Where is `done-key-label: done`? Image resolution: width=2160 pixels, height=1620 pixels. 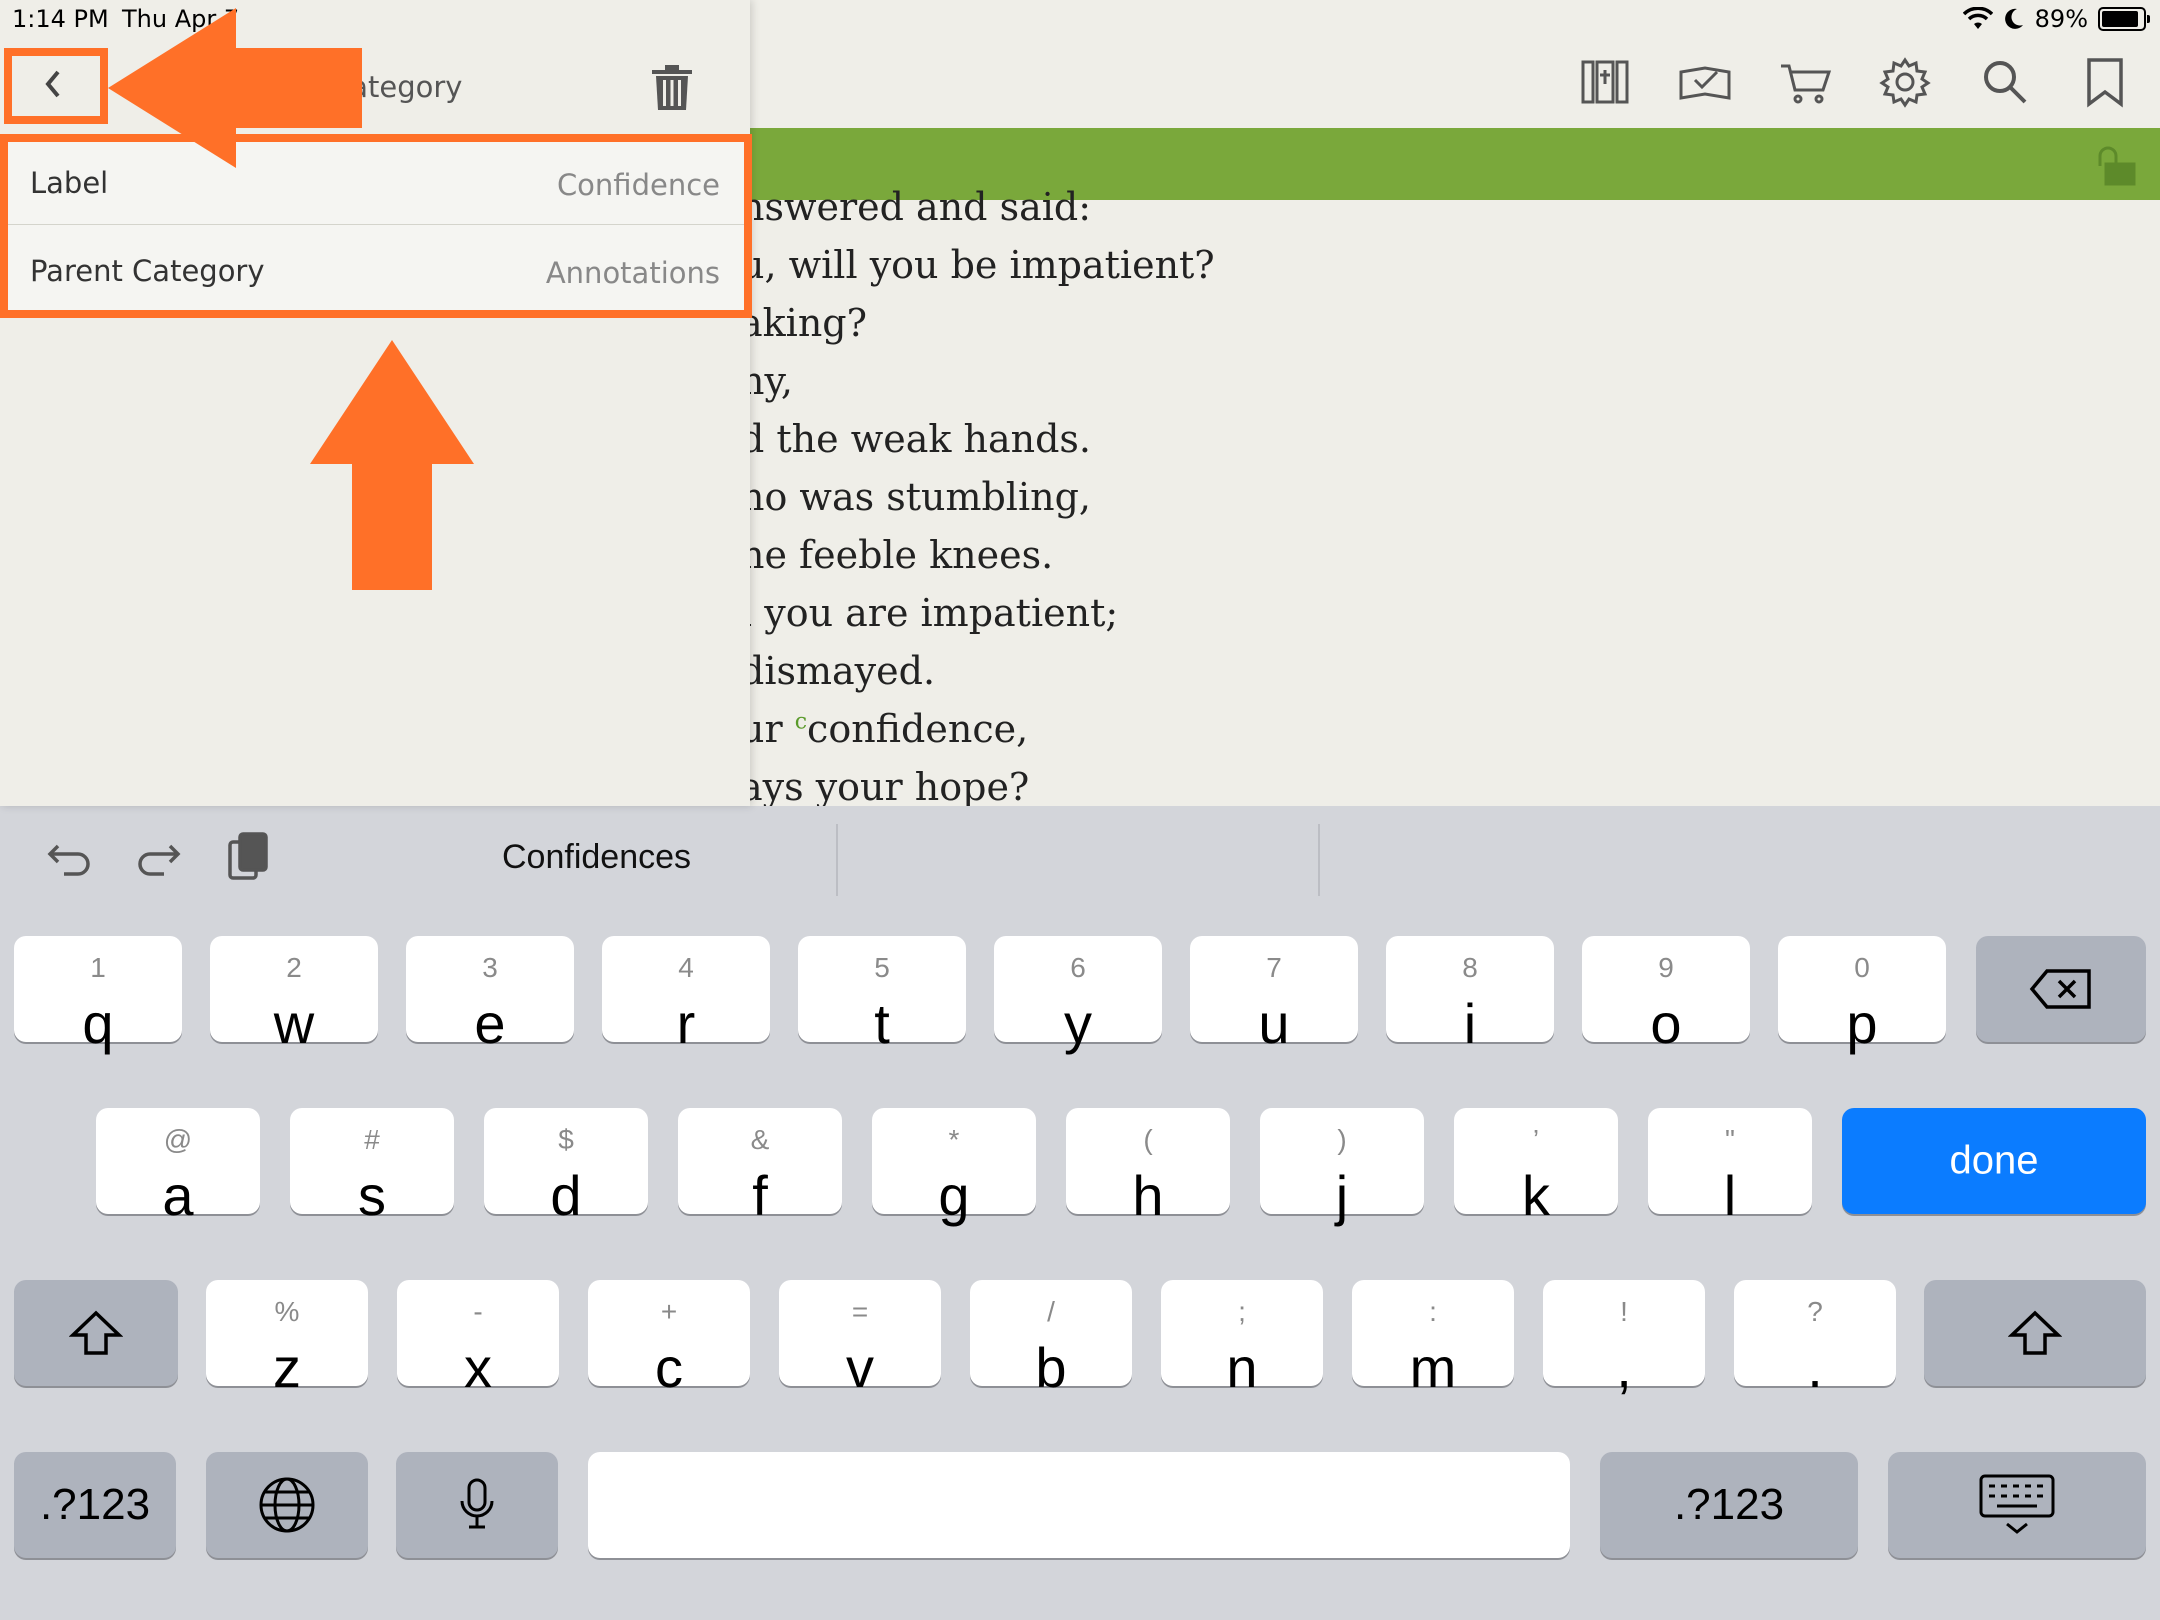 done-key-label: done is located at coordinates (1994, 1160).